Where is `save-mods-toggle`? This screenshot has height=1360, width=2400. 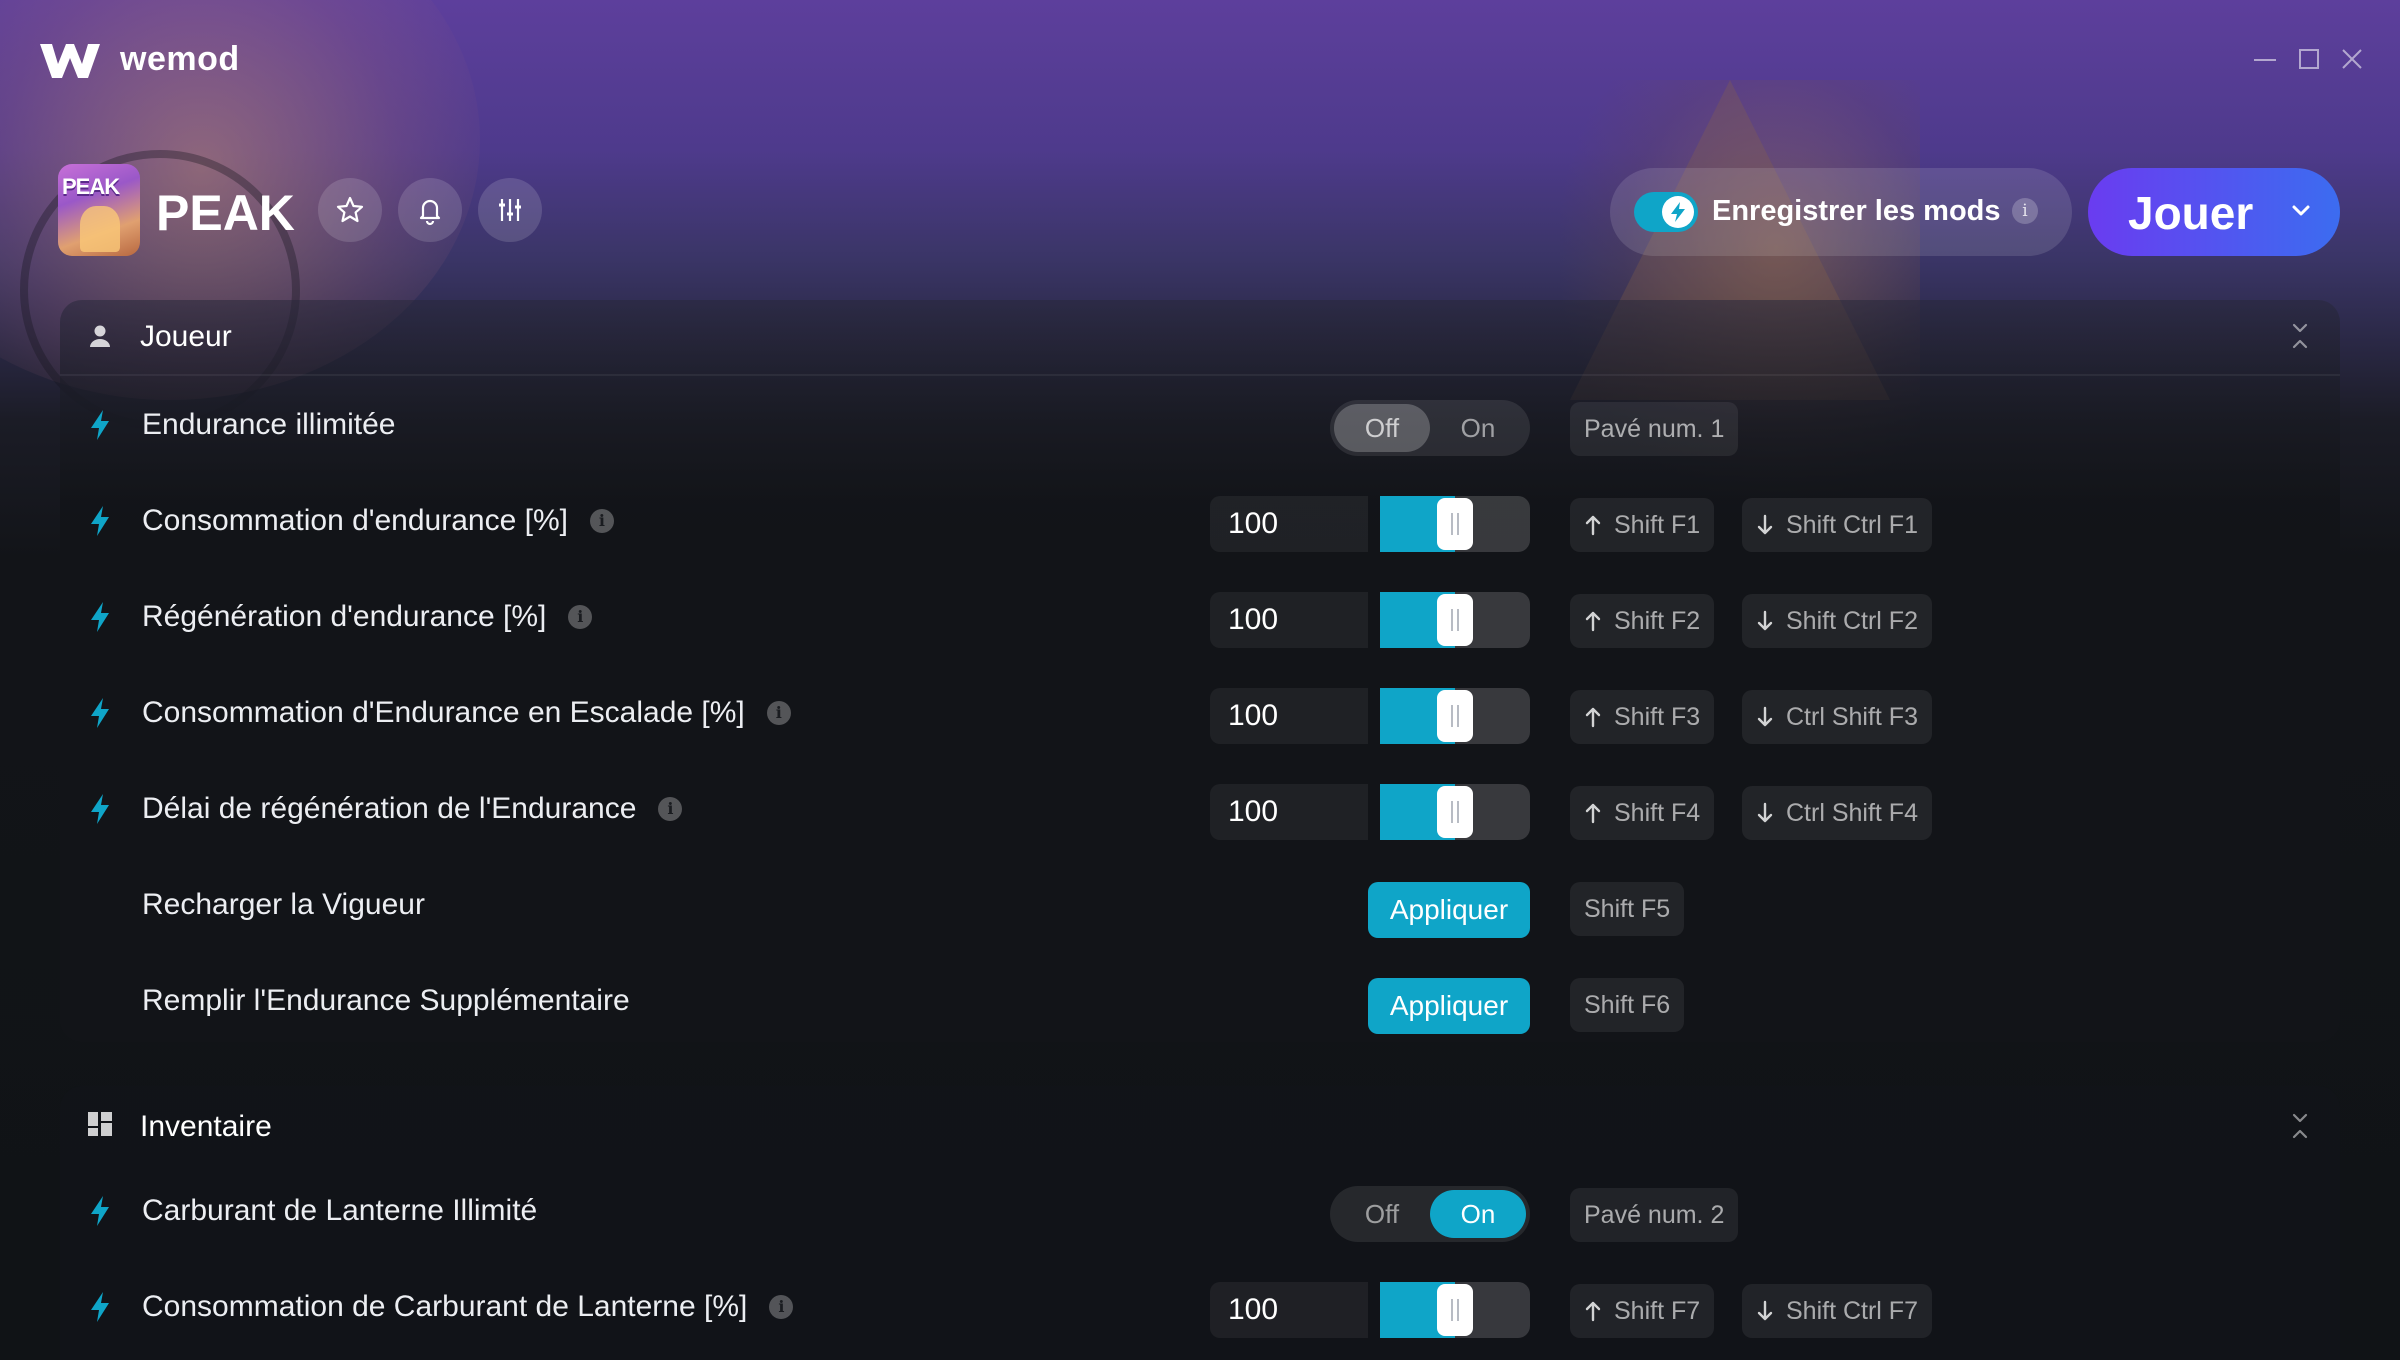 save-mods-toggle is located at coordinates (1666, 212).